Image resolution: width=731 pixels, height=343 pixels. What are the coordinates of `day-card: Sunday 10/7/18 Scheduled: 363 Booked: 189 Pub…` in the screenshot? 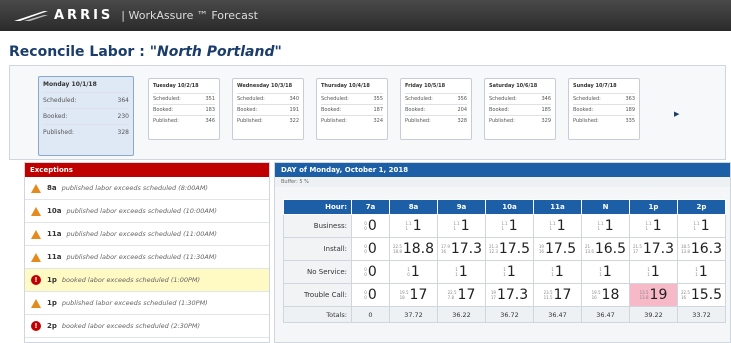 It's located at (604, 109).